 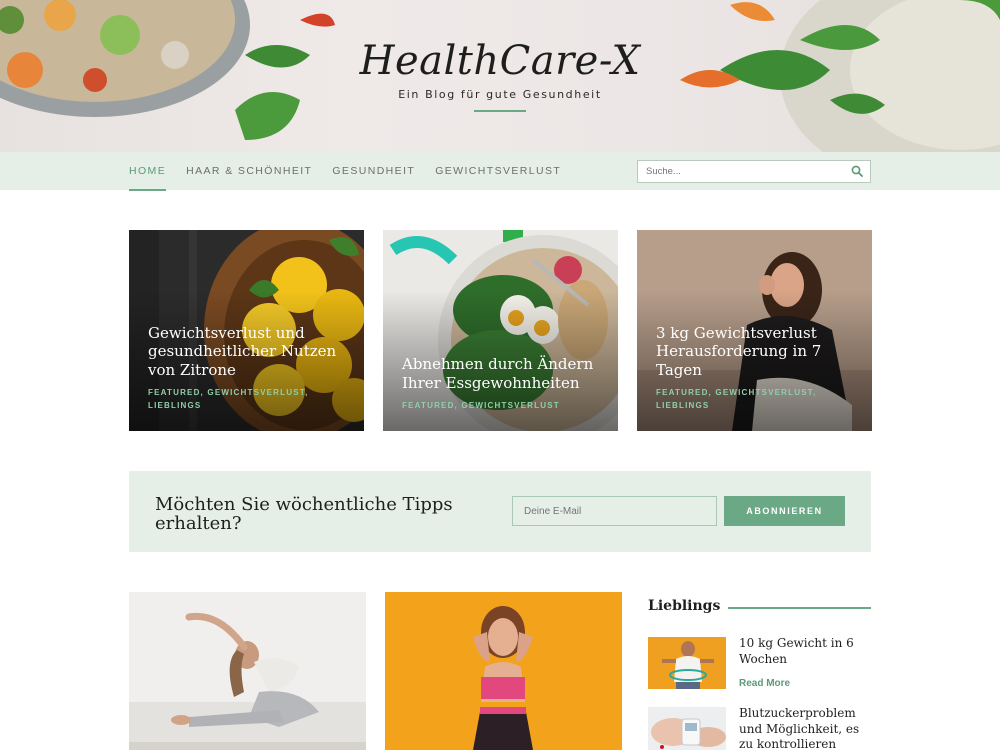 I want to click on yoga-woman-image, so click(x=247, y=671).